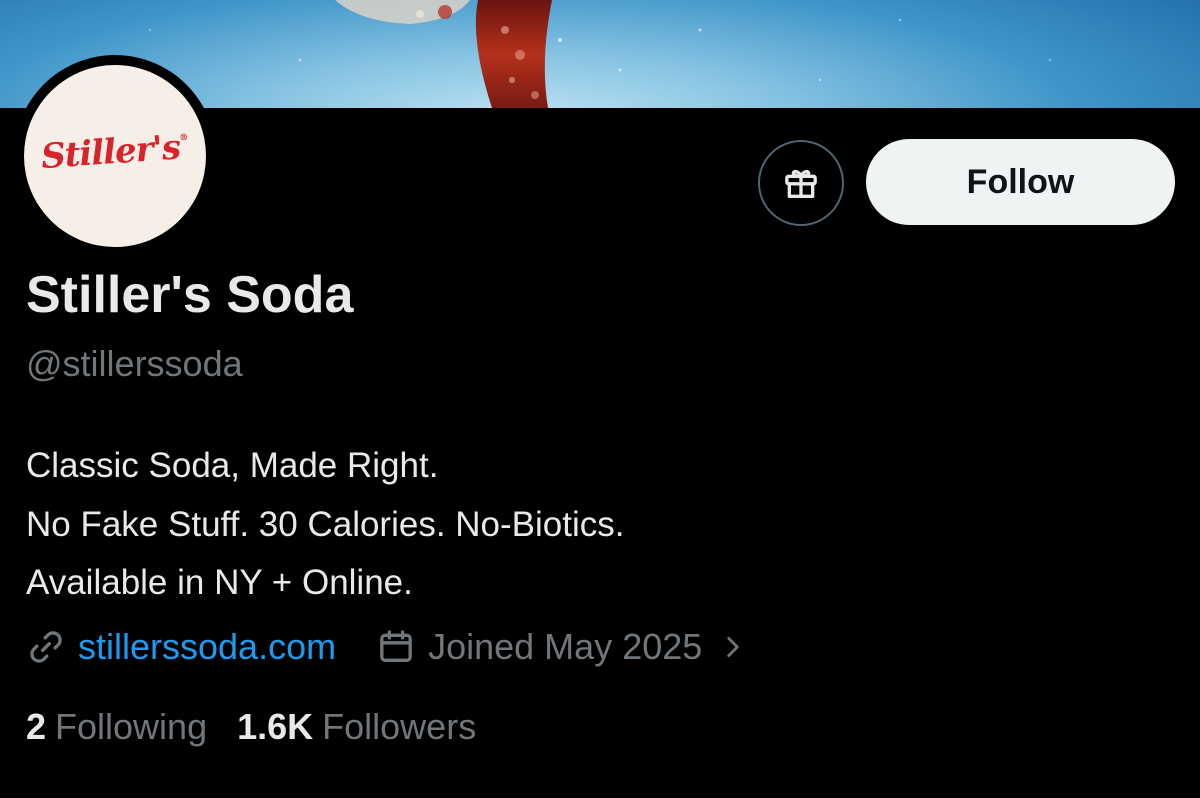 Image resolution: width=1200 pixels, height=798 pixels. I want to click on avatar: Stiller's®, so click(115, 156).